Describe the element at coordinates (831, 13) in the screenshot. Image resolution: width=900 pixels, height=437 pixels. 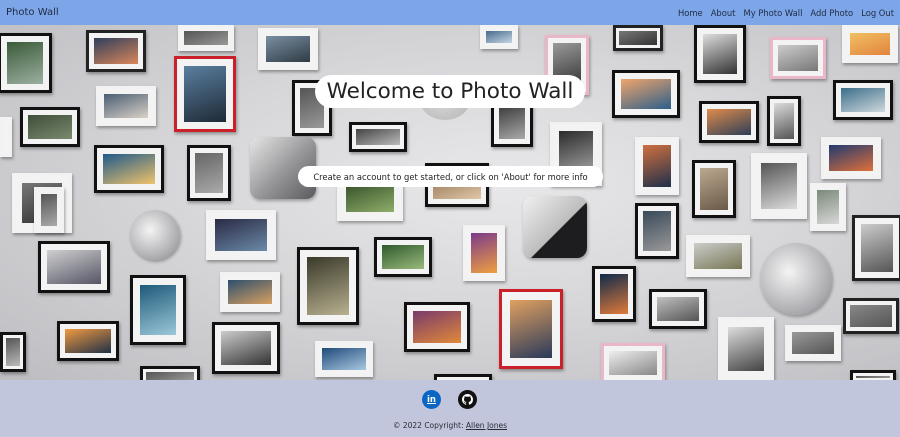
I see `nav-add-photo: Add Photo` at that location.